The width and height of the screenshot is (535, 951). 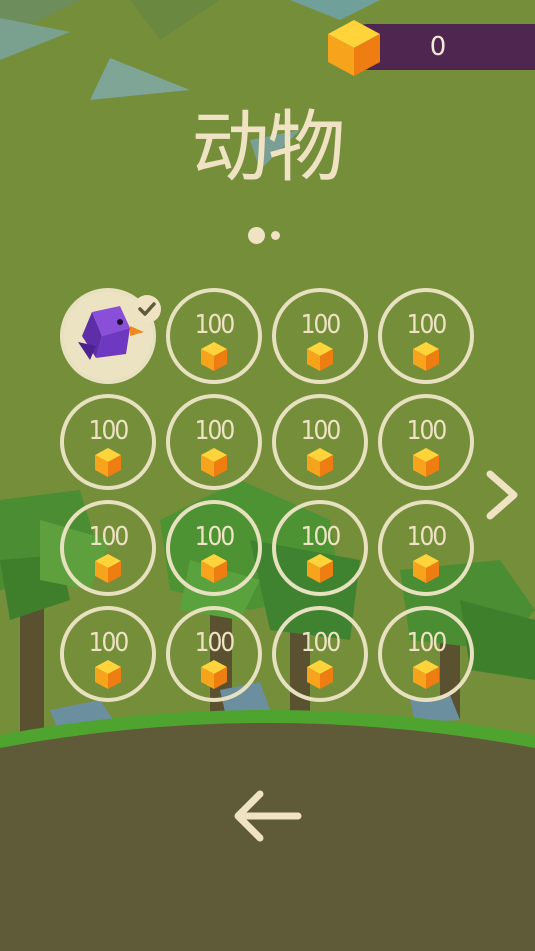 I want to click on arrow-left-icon, so click(x=268, y=816).